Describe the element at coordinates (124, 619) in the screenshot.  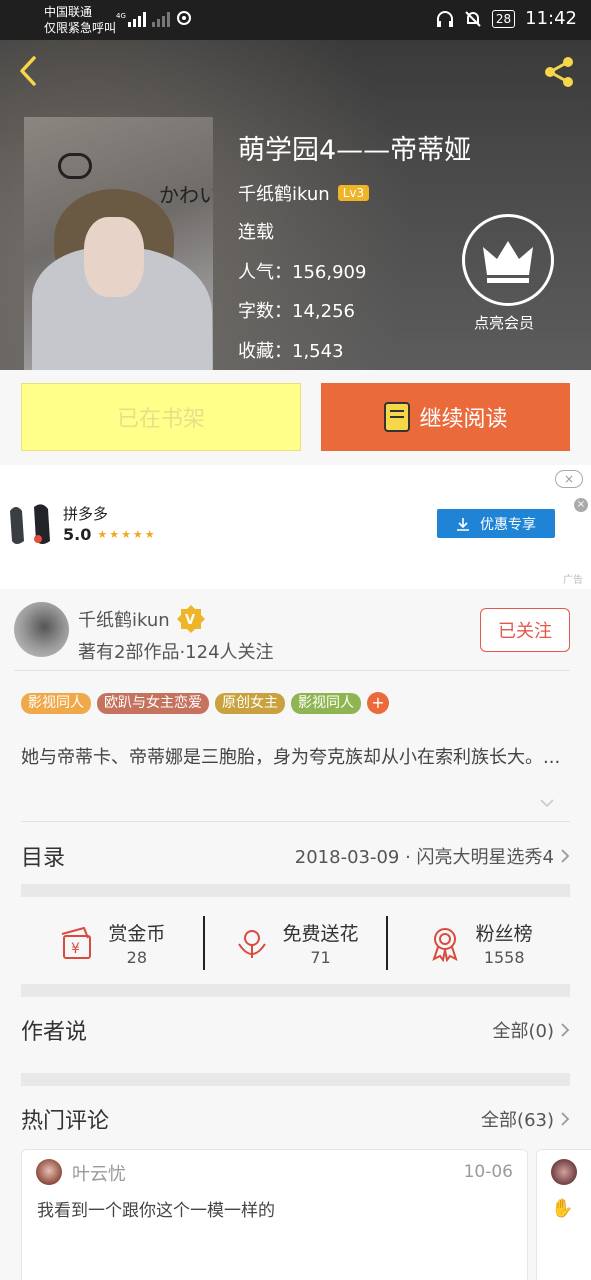
I see `author-card-name: 千纸鹤ikun` at that location.